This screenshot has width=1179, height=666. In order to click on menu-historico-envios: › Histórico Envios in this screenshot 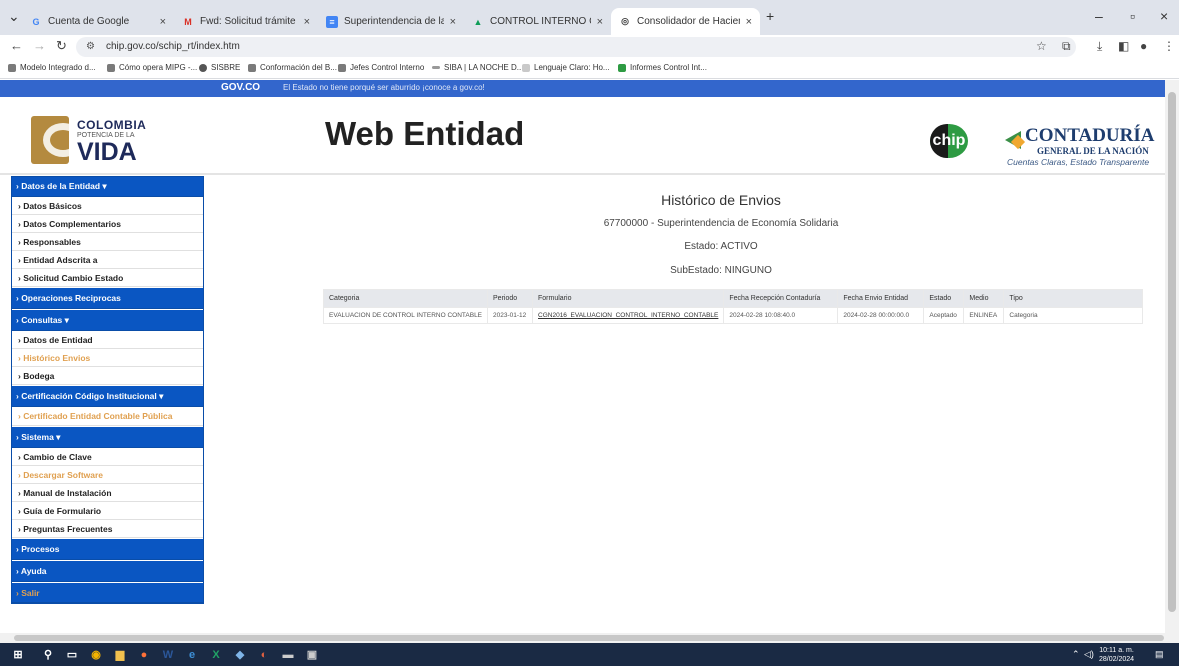, I will do `click(107, 358)`.